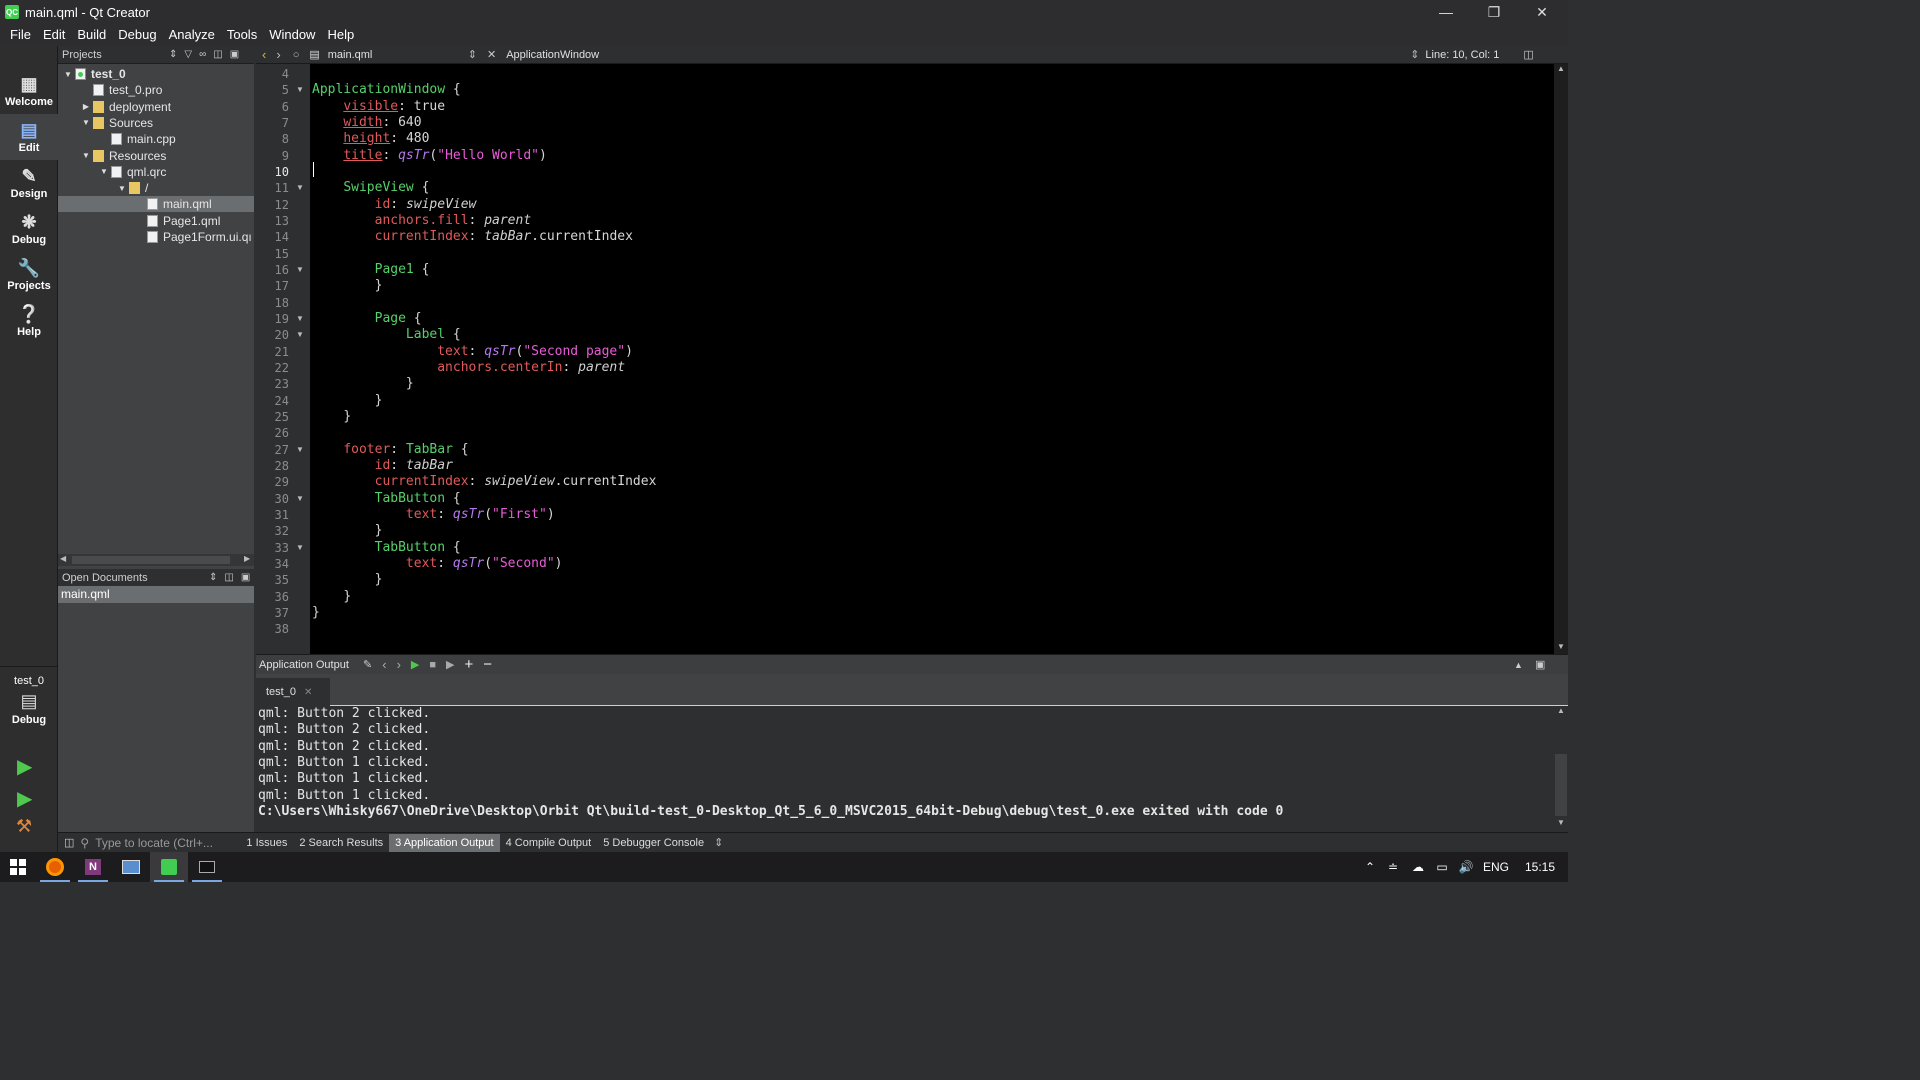 The width and height of the screenshot is (1920, 1080). I want to click on zoom-in-icon: +, so click(469, 664).